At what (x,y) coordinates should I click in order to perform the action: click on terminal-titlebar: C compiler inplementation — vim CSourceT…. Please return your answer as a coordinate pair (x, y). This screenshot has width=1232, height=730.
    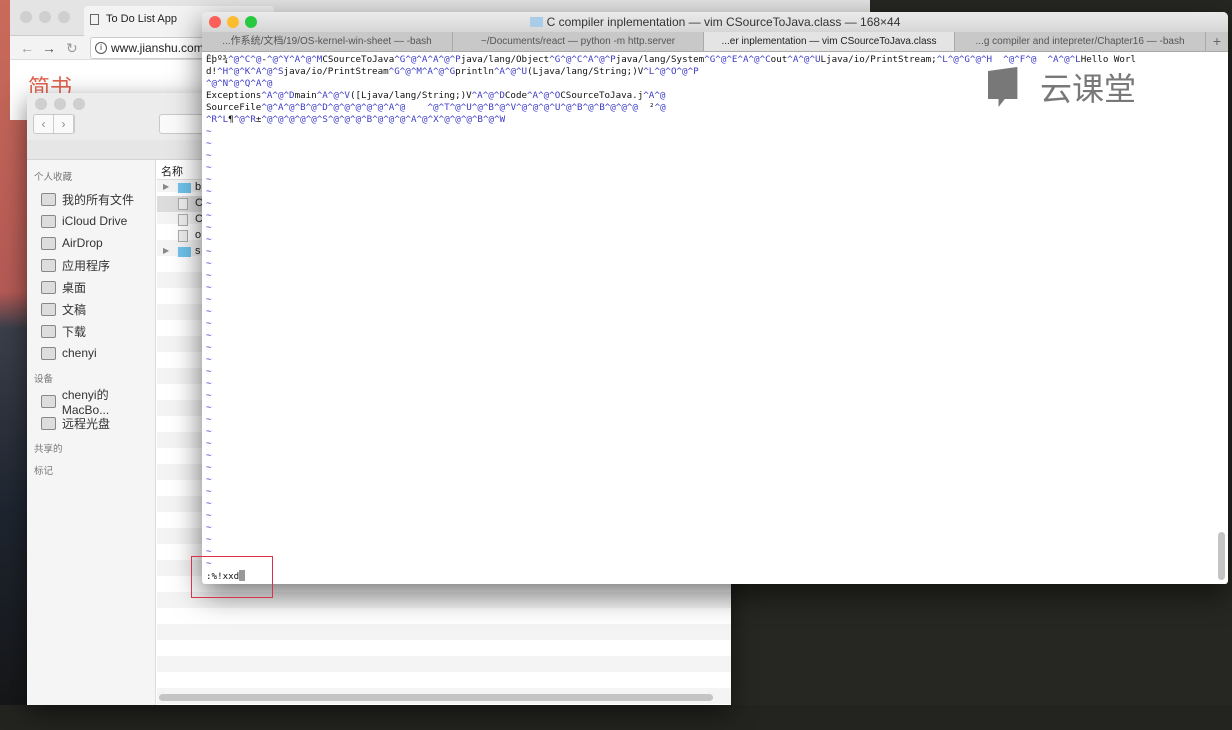
    Looking at the image, I should click on (715, 22).